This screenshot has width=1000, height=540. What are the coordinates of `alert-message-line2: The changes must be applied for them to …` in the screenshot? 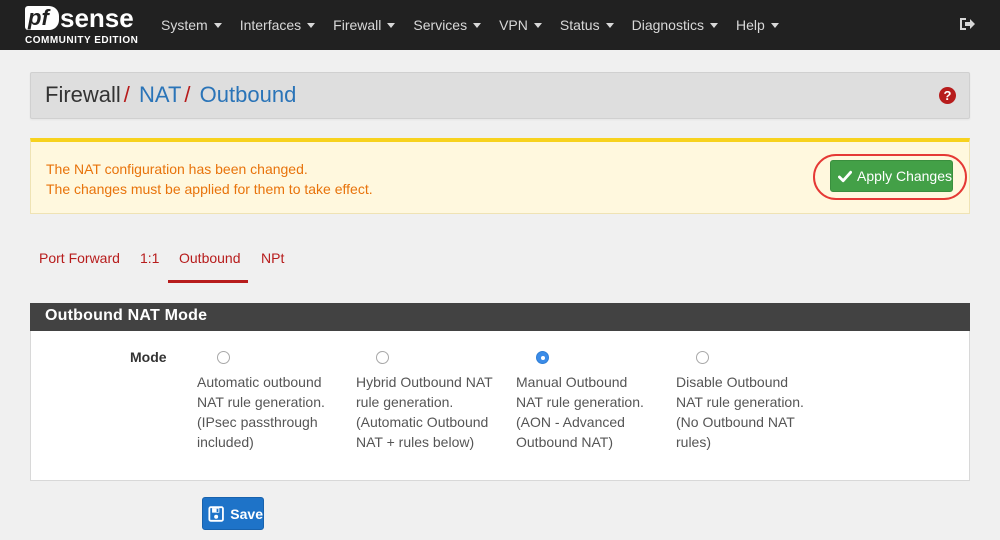 It's located at (209, 189).